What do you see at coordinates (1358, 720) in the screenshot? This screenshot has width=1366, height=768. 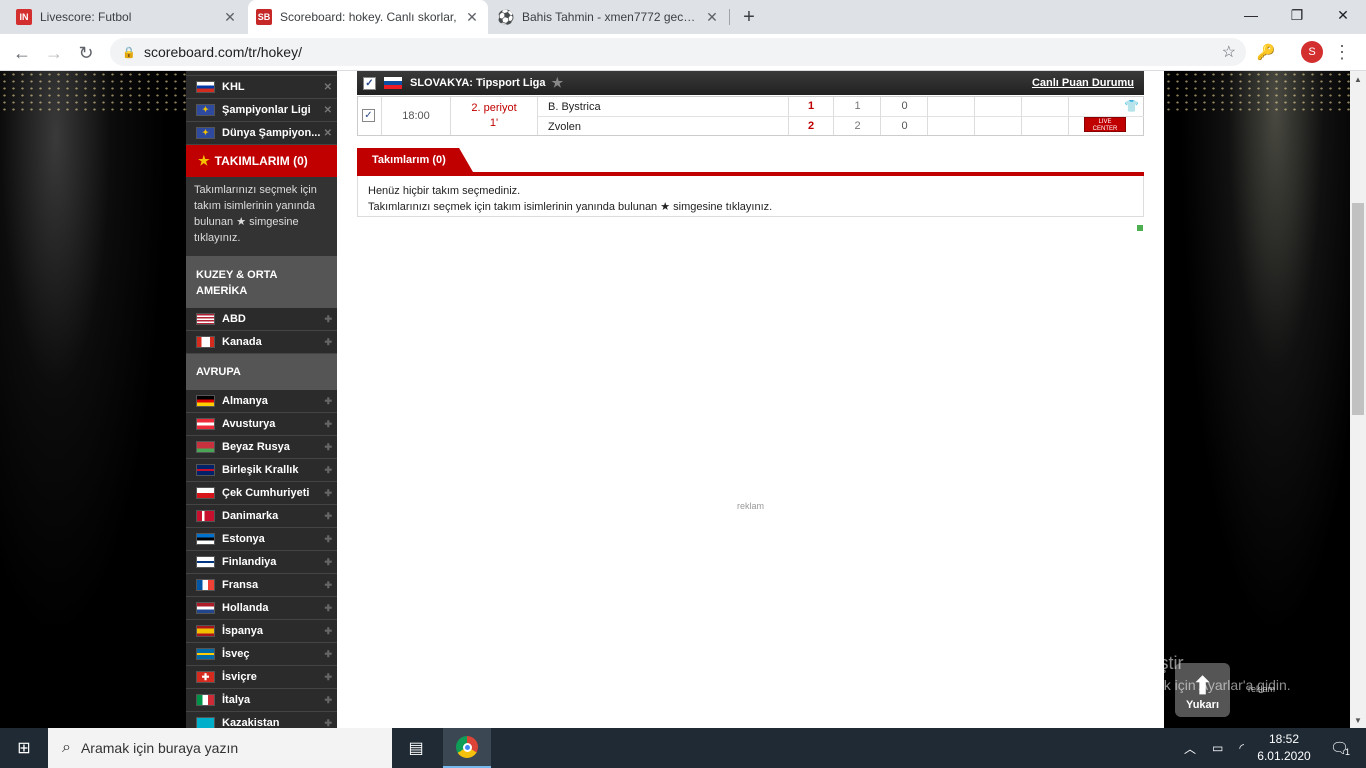 I see `scroll-down-icon: ▼` at bounding box center [1358, 720].